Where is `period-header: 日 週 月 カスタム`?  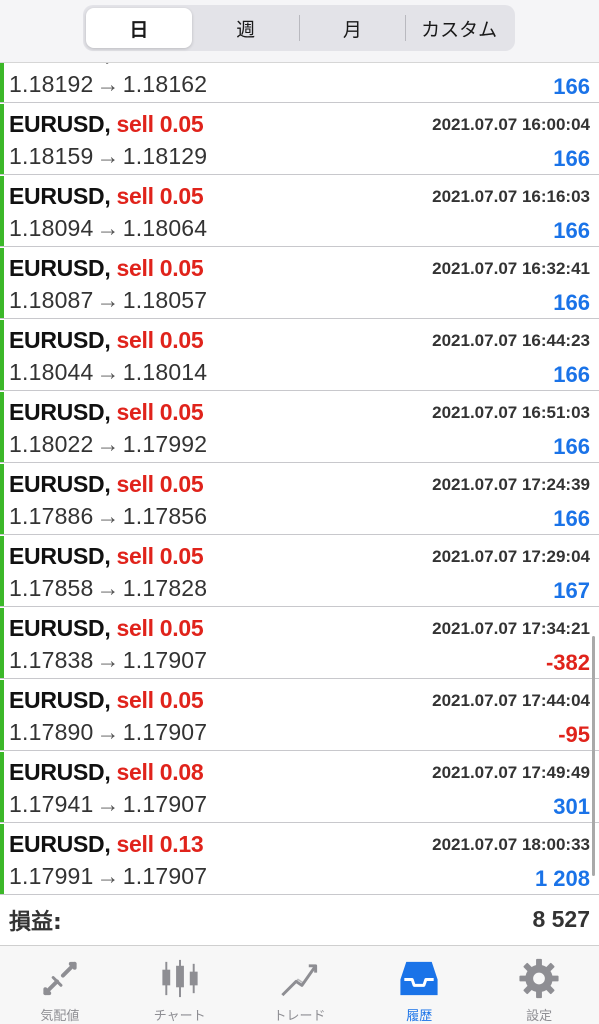
period-header: 日 週 月 カスタム is located at coordinates (299, 31).